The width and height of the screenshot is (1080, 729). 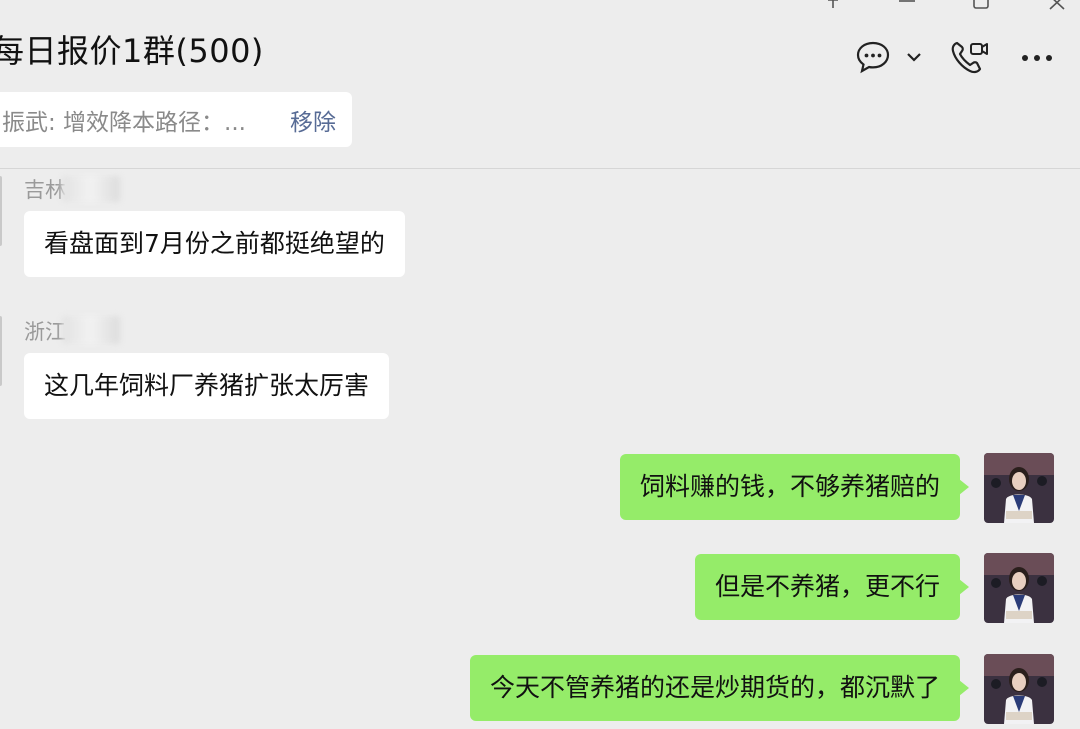 I want to click on pin-icon, so click(x=833, y=8).